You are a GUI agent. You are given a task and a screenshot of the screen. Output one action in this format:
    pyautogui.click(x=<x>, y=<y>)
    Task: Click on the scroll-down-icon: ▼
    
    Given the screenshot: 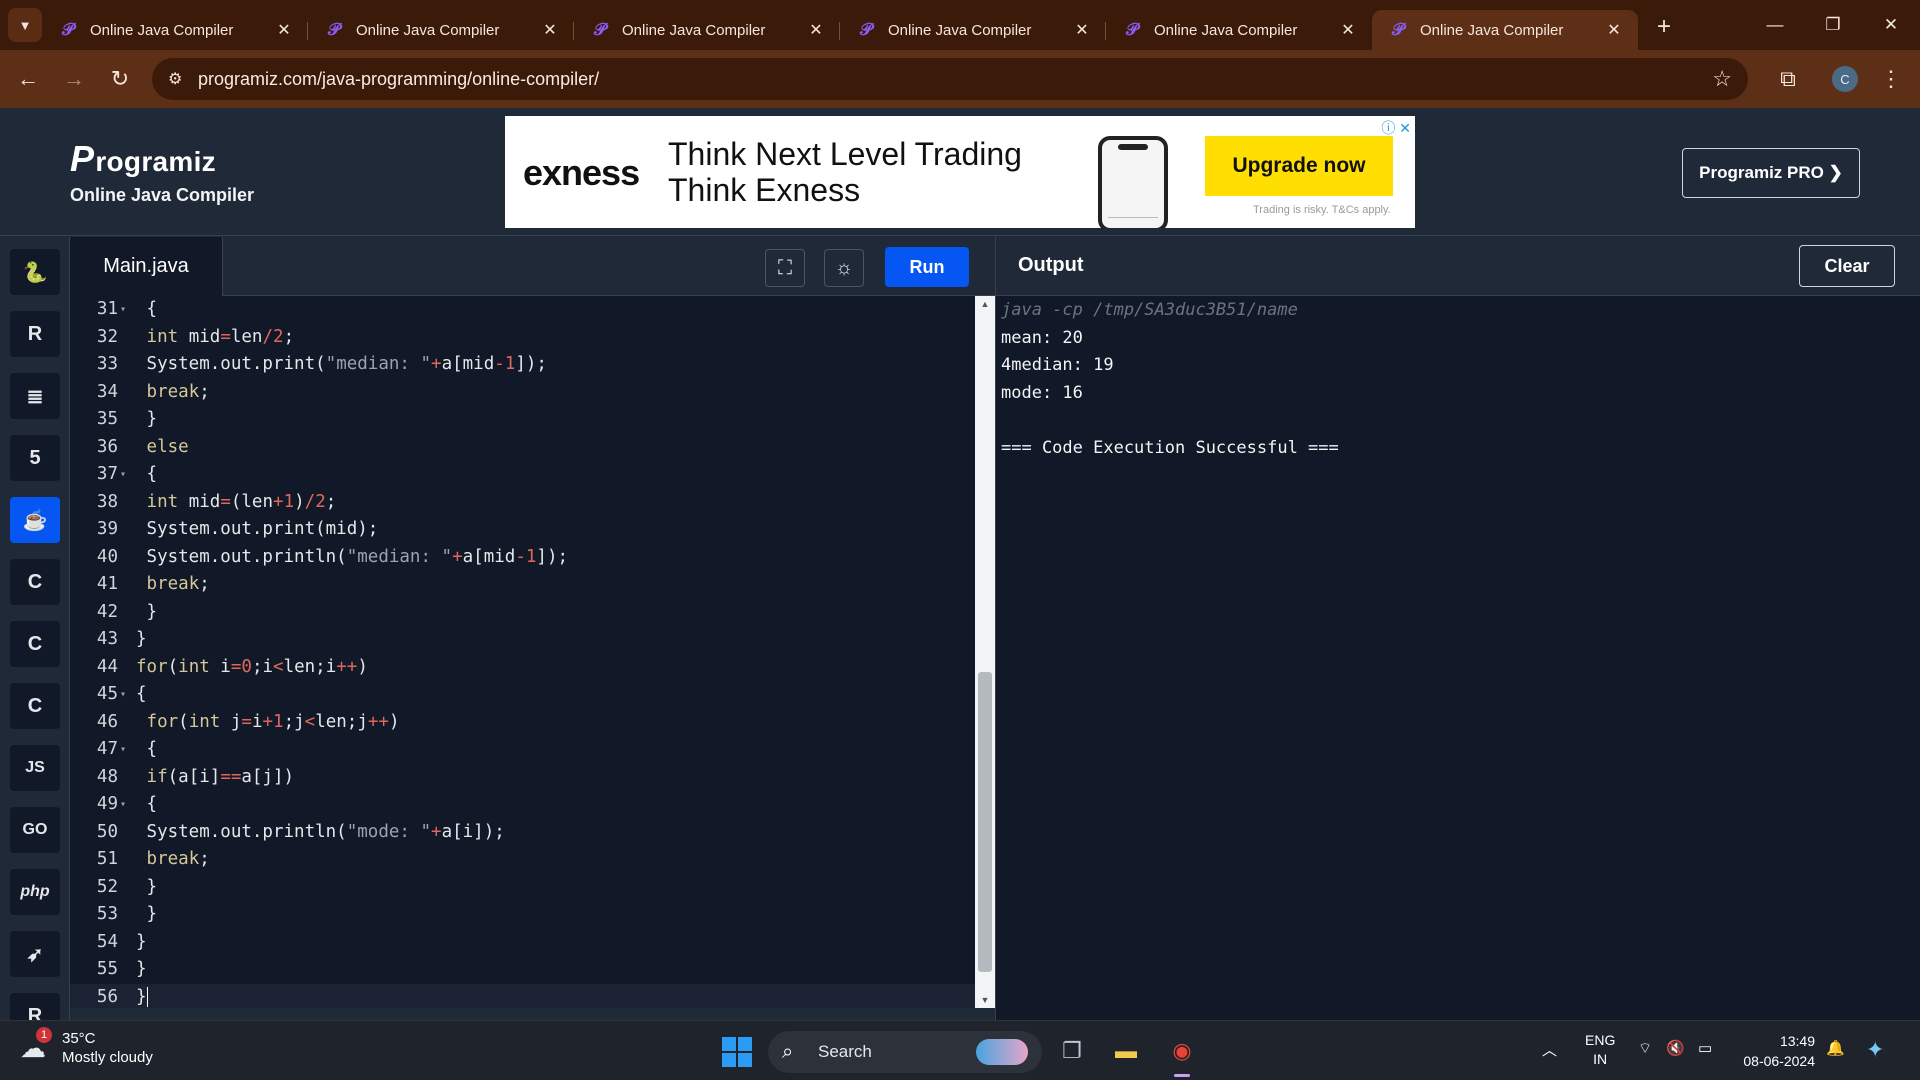 What is the action you would take?
    pyautogui.click(x=985, y=1000)
    